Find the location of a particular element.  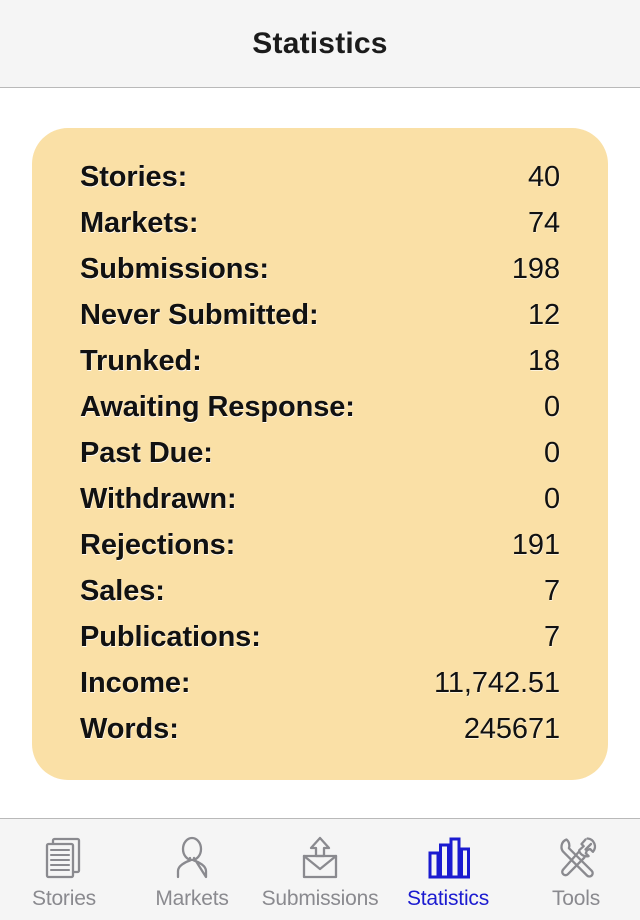

stat-row: Sales: 7 is located at coordinates (320, 591).